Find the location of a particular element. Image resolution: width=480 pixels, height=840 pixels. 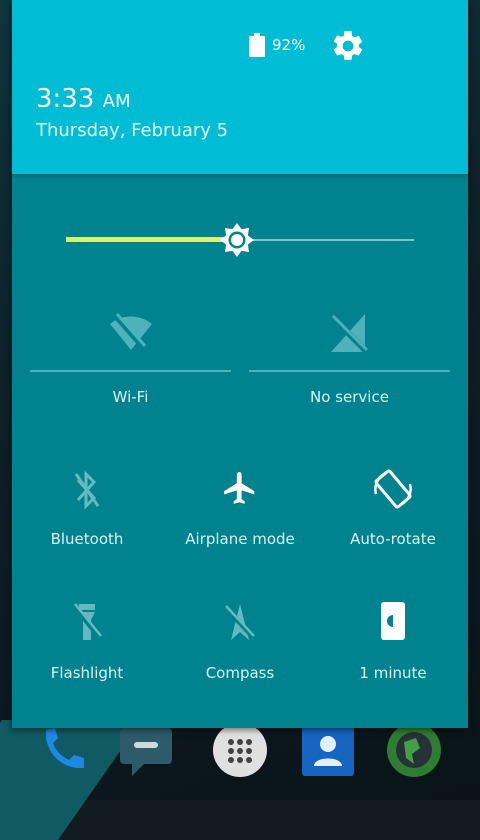

brightness-slider is located at coordinates (240, 240).